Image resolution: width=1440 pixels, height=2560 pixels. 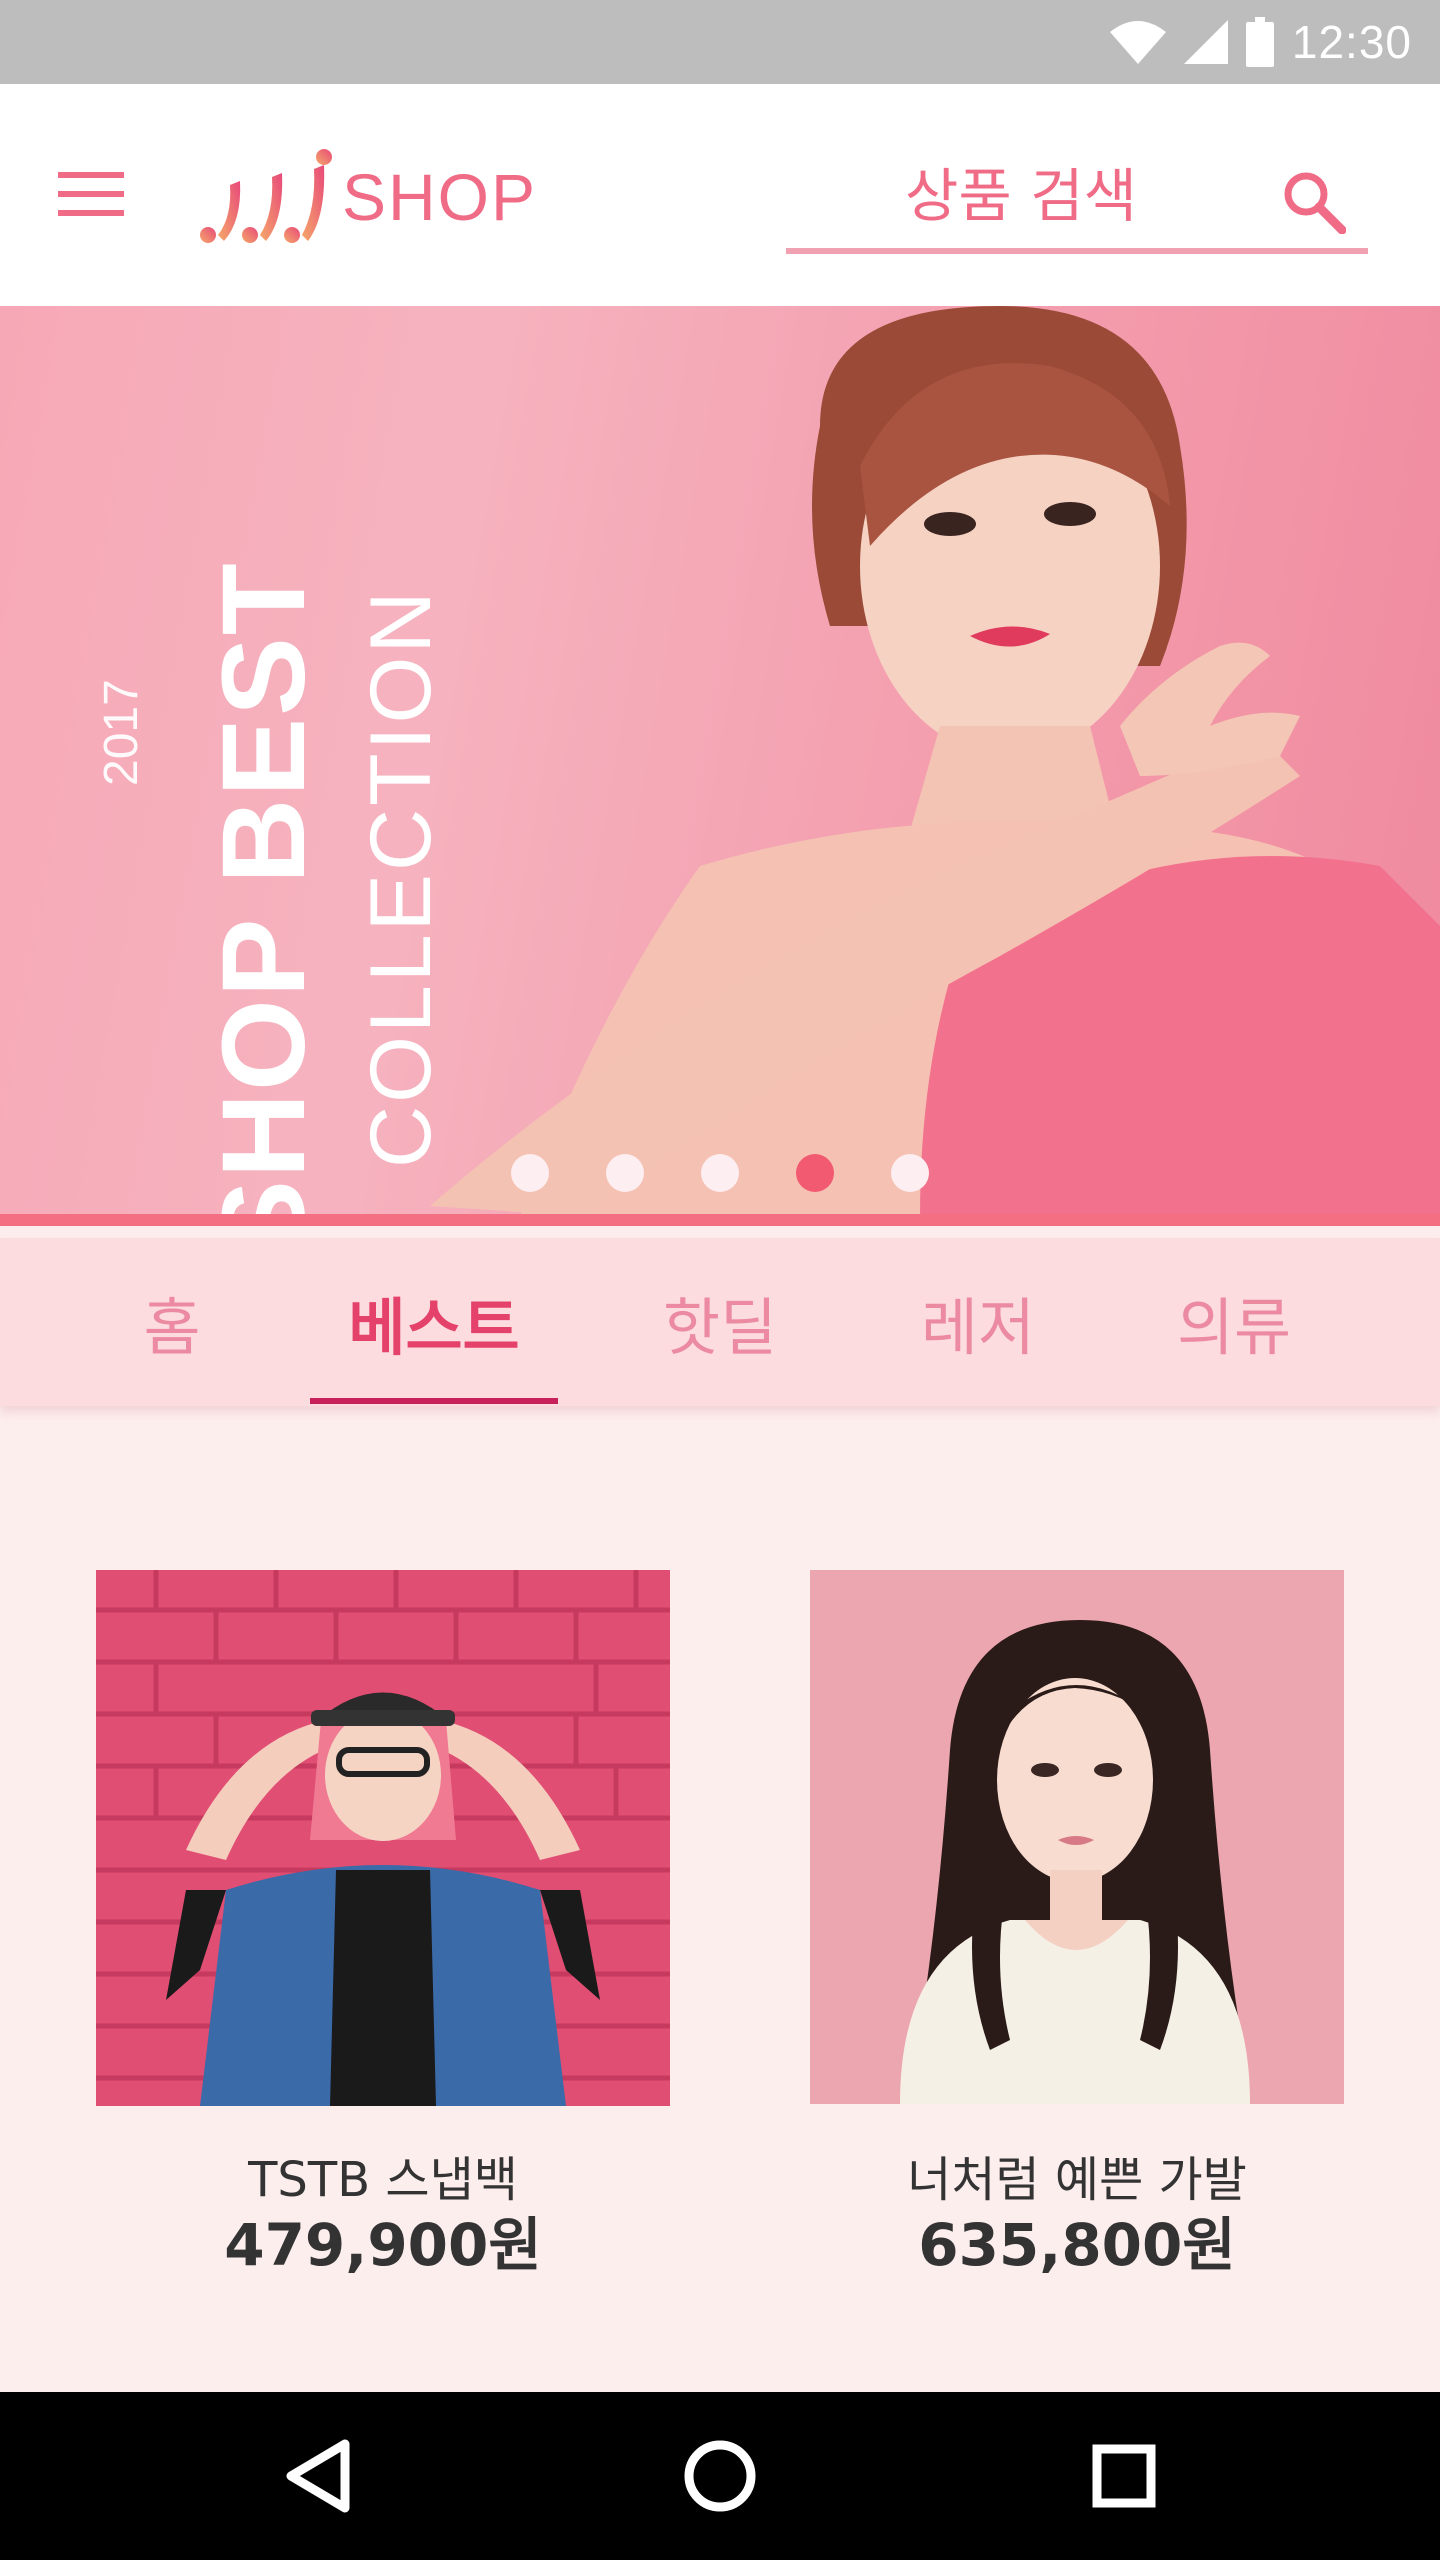 I want to click on search-icon, so click(x=1315, y=203).